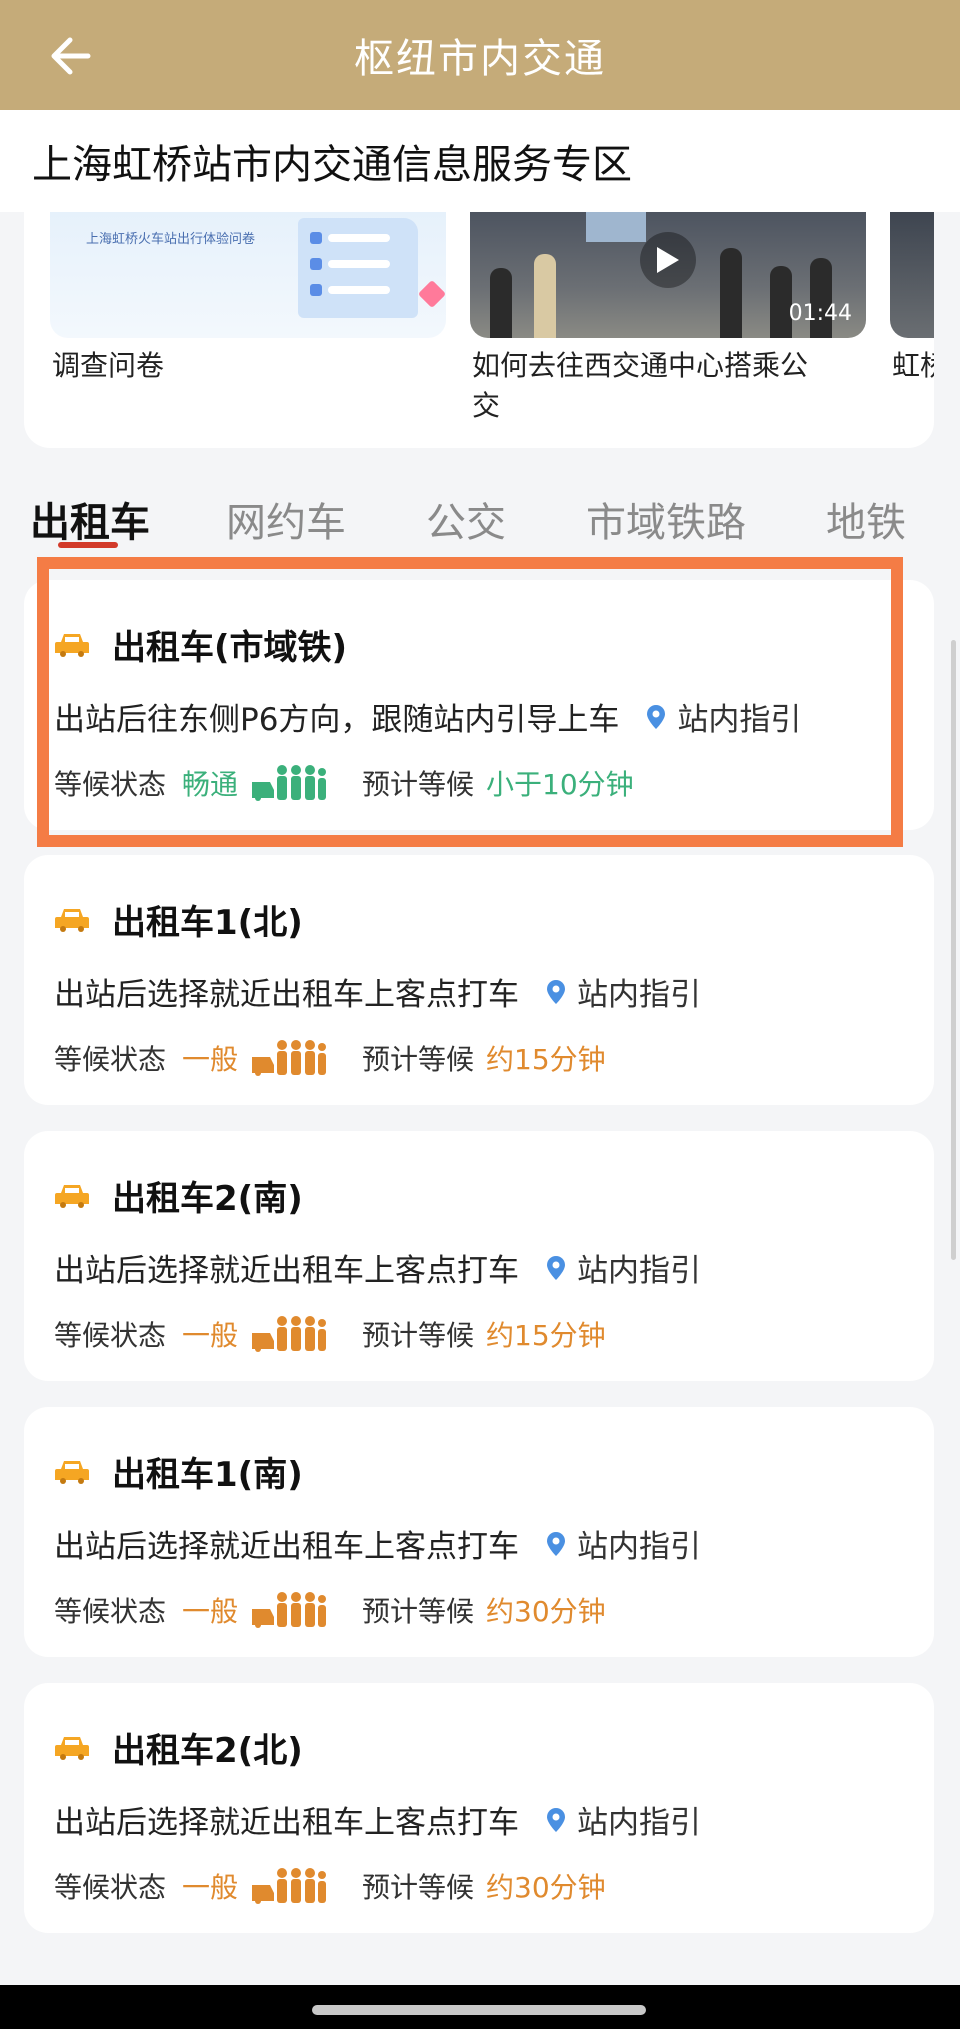 The image size is (960, 2029). I want to click on wait-value: 小于10分钟, so click(560, 784).